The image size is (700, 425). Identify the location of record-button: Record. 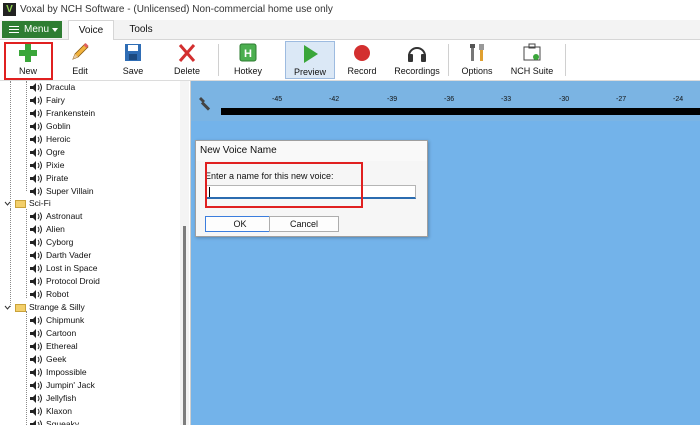
(362, 60).